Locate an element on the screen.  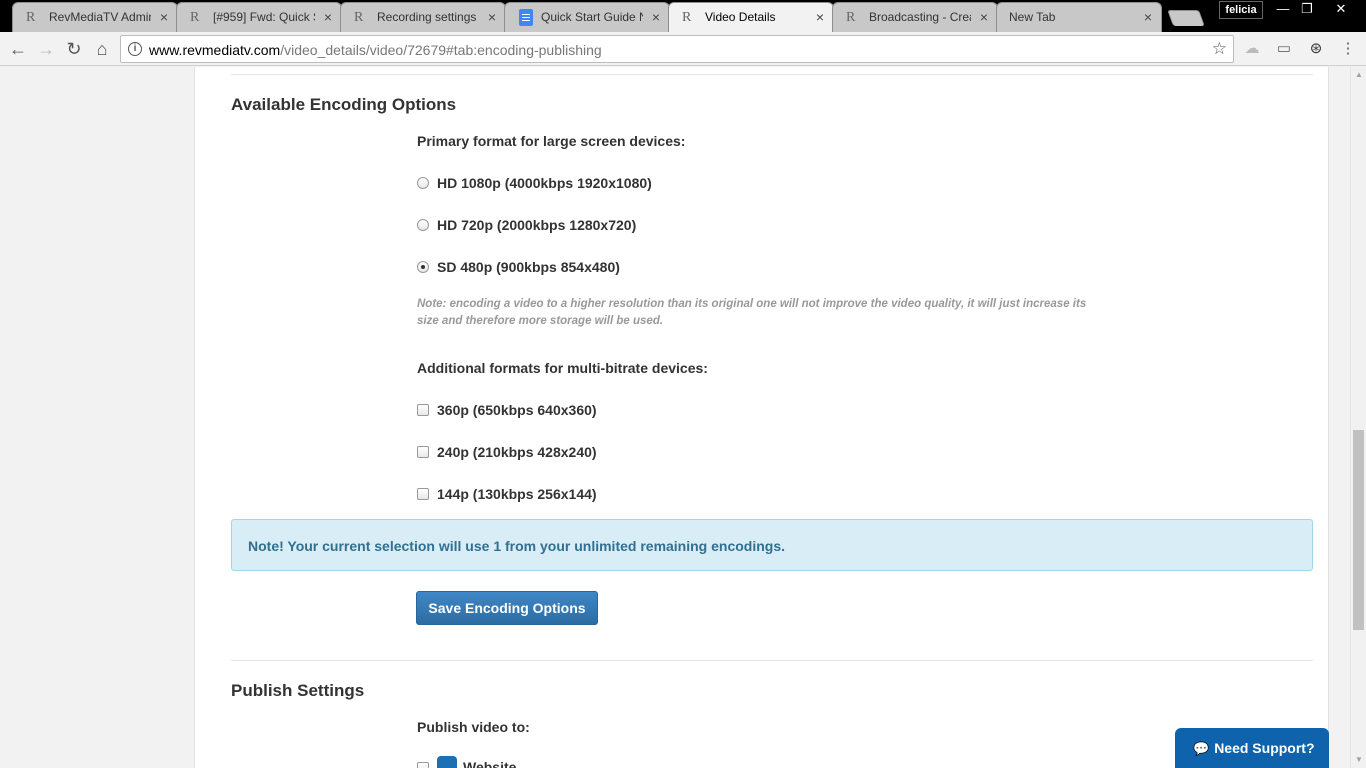
tab-video-details: R Video Details × is located at coordinates (751, 17).